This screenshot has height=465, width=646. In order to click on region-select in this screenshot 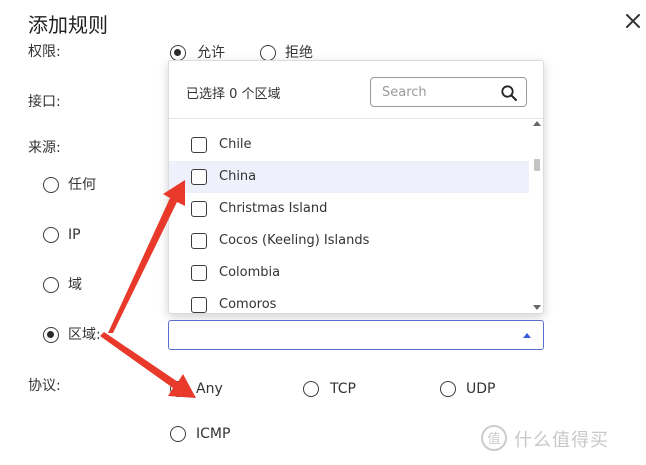, I will do `click(356, 335)`.